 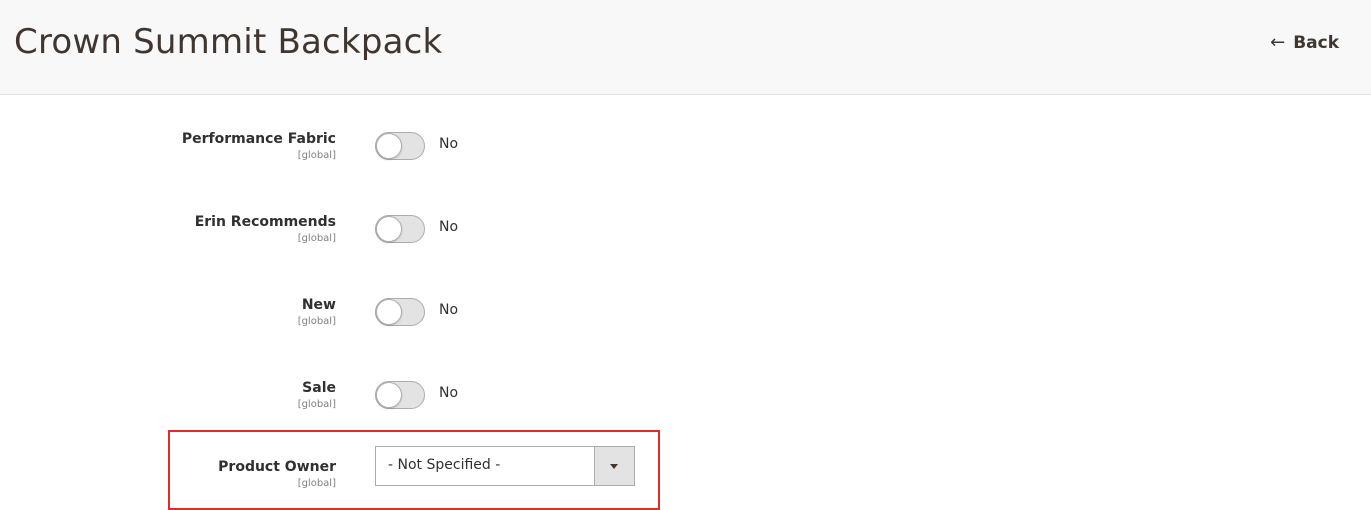 I want to click on select-dropdown-button, so click(x=614, y=466).